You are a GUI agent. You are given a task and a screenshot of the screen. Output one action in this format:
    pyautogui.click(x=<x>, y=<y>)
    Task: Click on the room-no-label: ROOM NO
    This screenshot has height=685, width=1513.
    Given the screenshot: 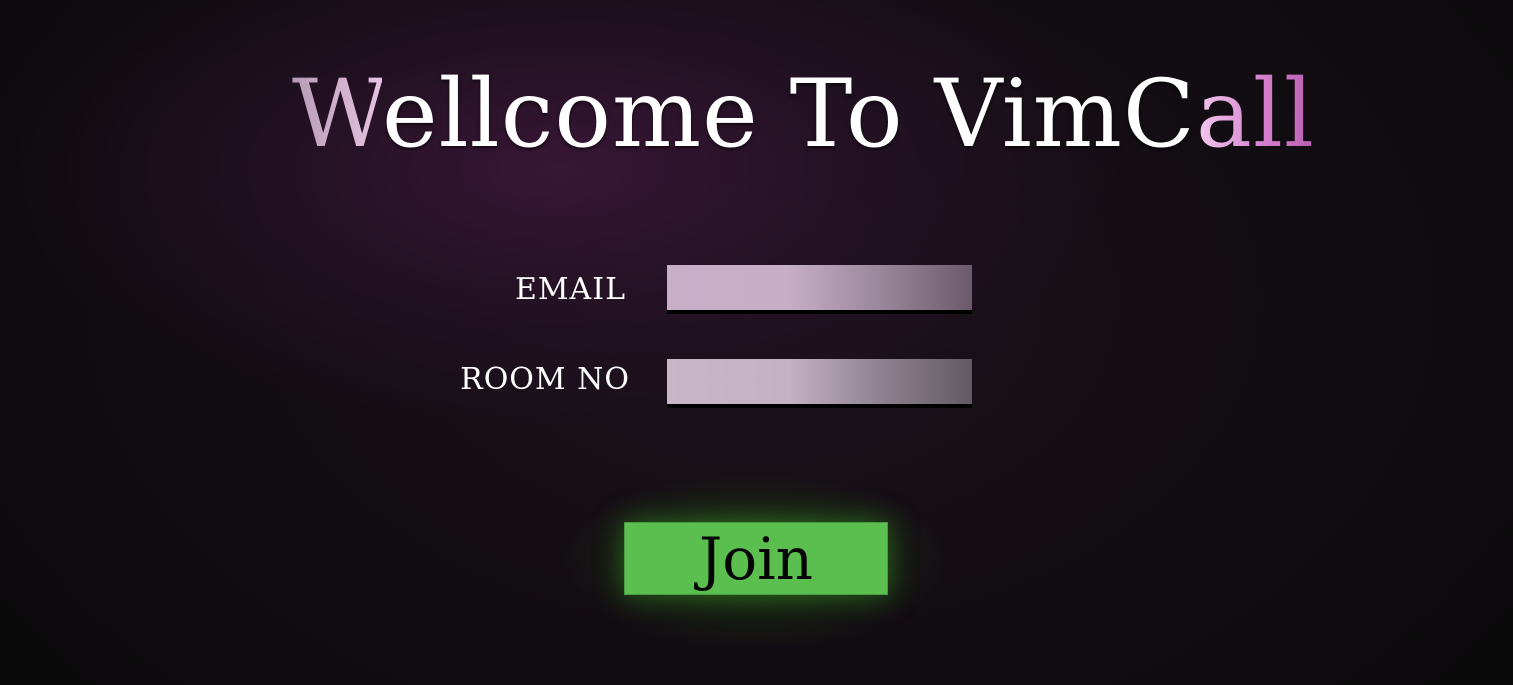 What is the action you would take?
    pyautogui.click(x=545, y=379)
    